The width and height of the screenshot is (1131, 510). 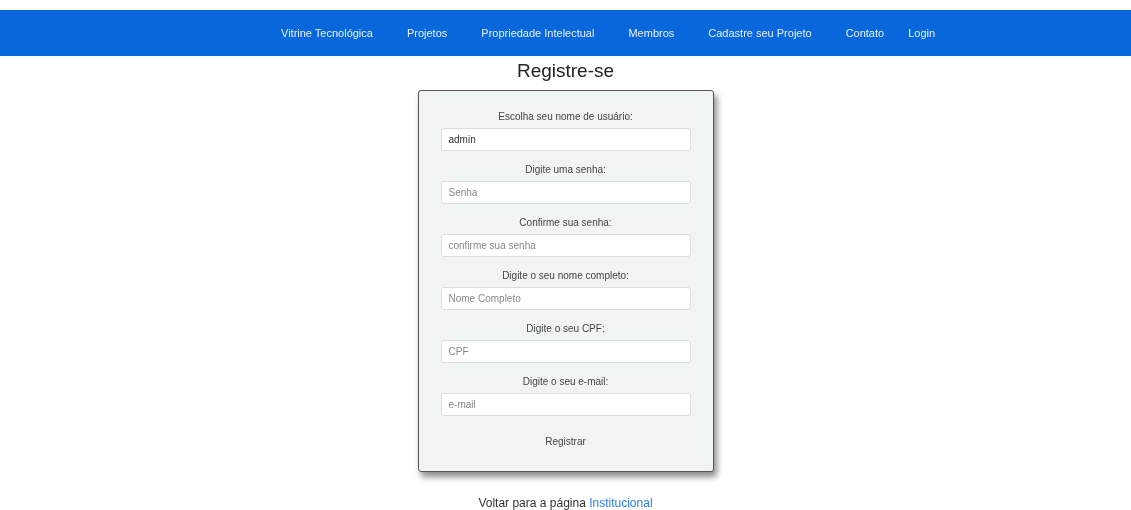 What do you see at coordinates (565, 139) in the screenshot?
I see `input-field: admin` at bounding box center [565, 139].